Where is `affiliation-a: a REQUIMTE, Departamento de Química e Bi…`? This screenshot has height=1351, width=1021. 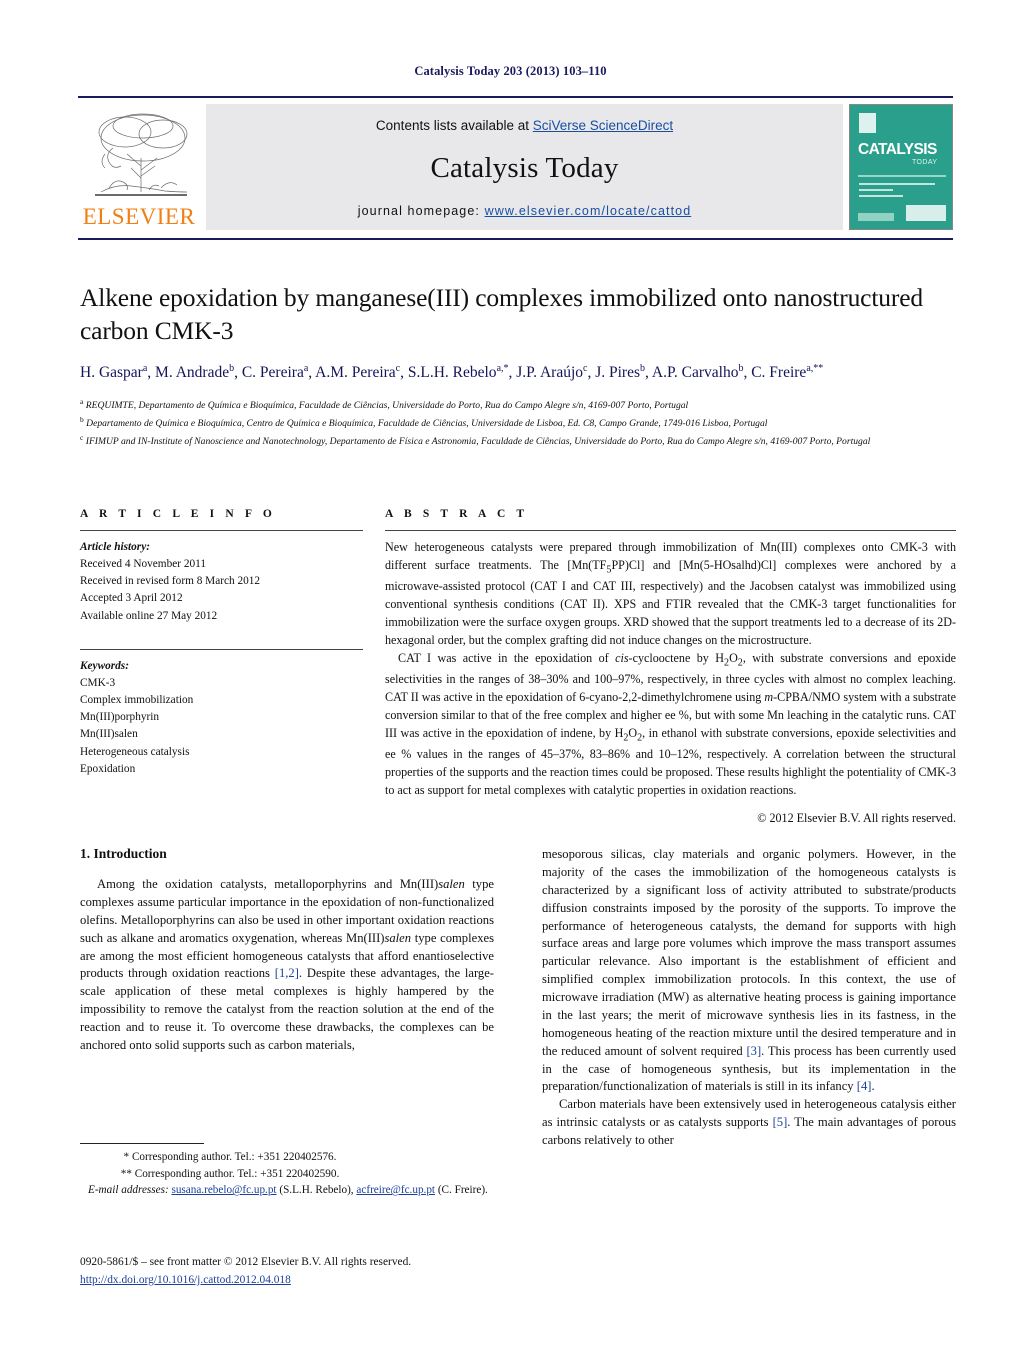 affiliation-a: a REQUIMTE, Departamento de Química e Bi… is located at coordinates (518, 405).